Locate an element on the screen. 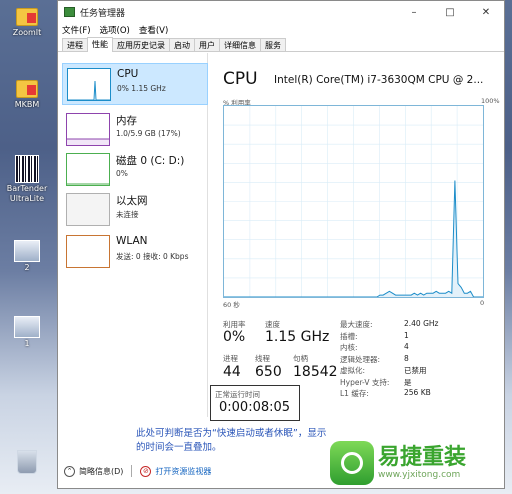  memory-mini-graph is located at coordinates (88, 129).